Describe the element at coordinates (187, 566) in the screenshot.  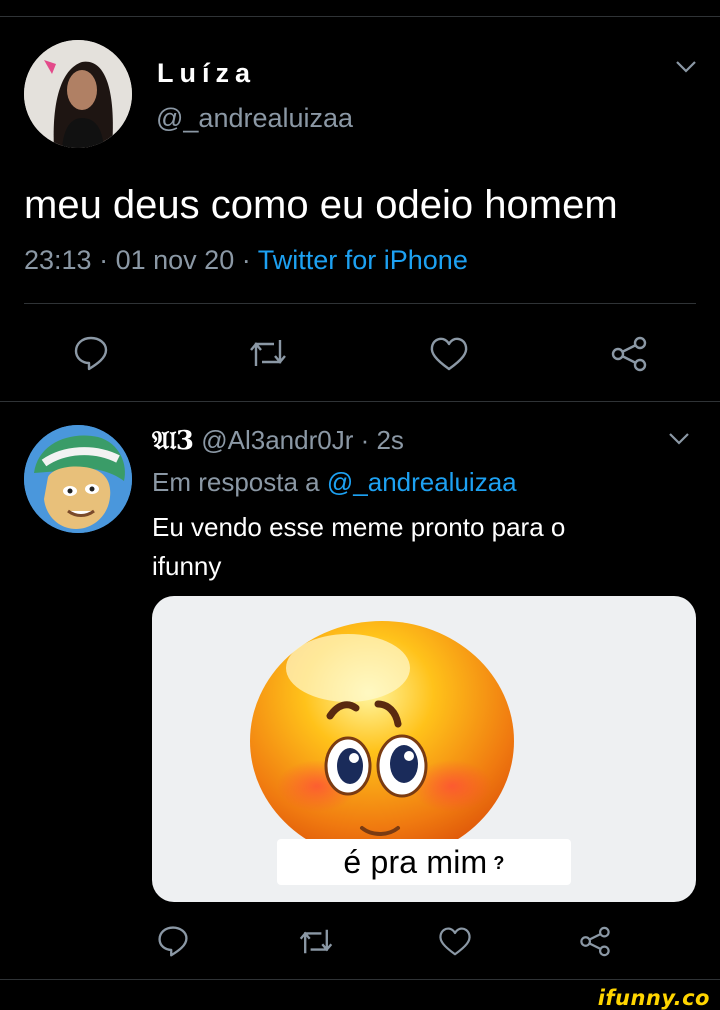
I see `reply-text-line-2: ifunny` at that location.